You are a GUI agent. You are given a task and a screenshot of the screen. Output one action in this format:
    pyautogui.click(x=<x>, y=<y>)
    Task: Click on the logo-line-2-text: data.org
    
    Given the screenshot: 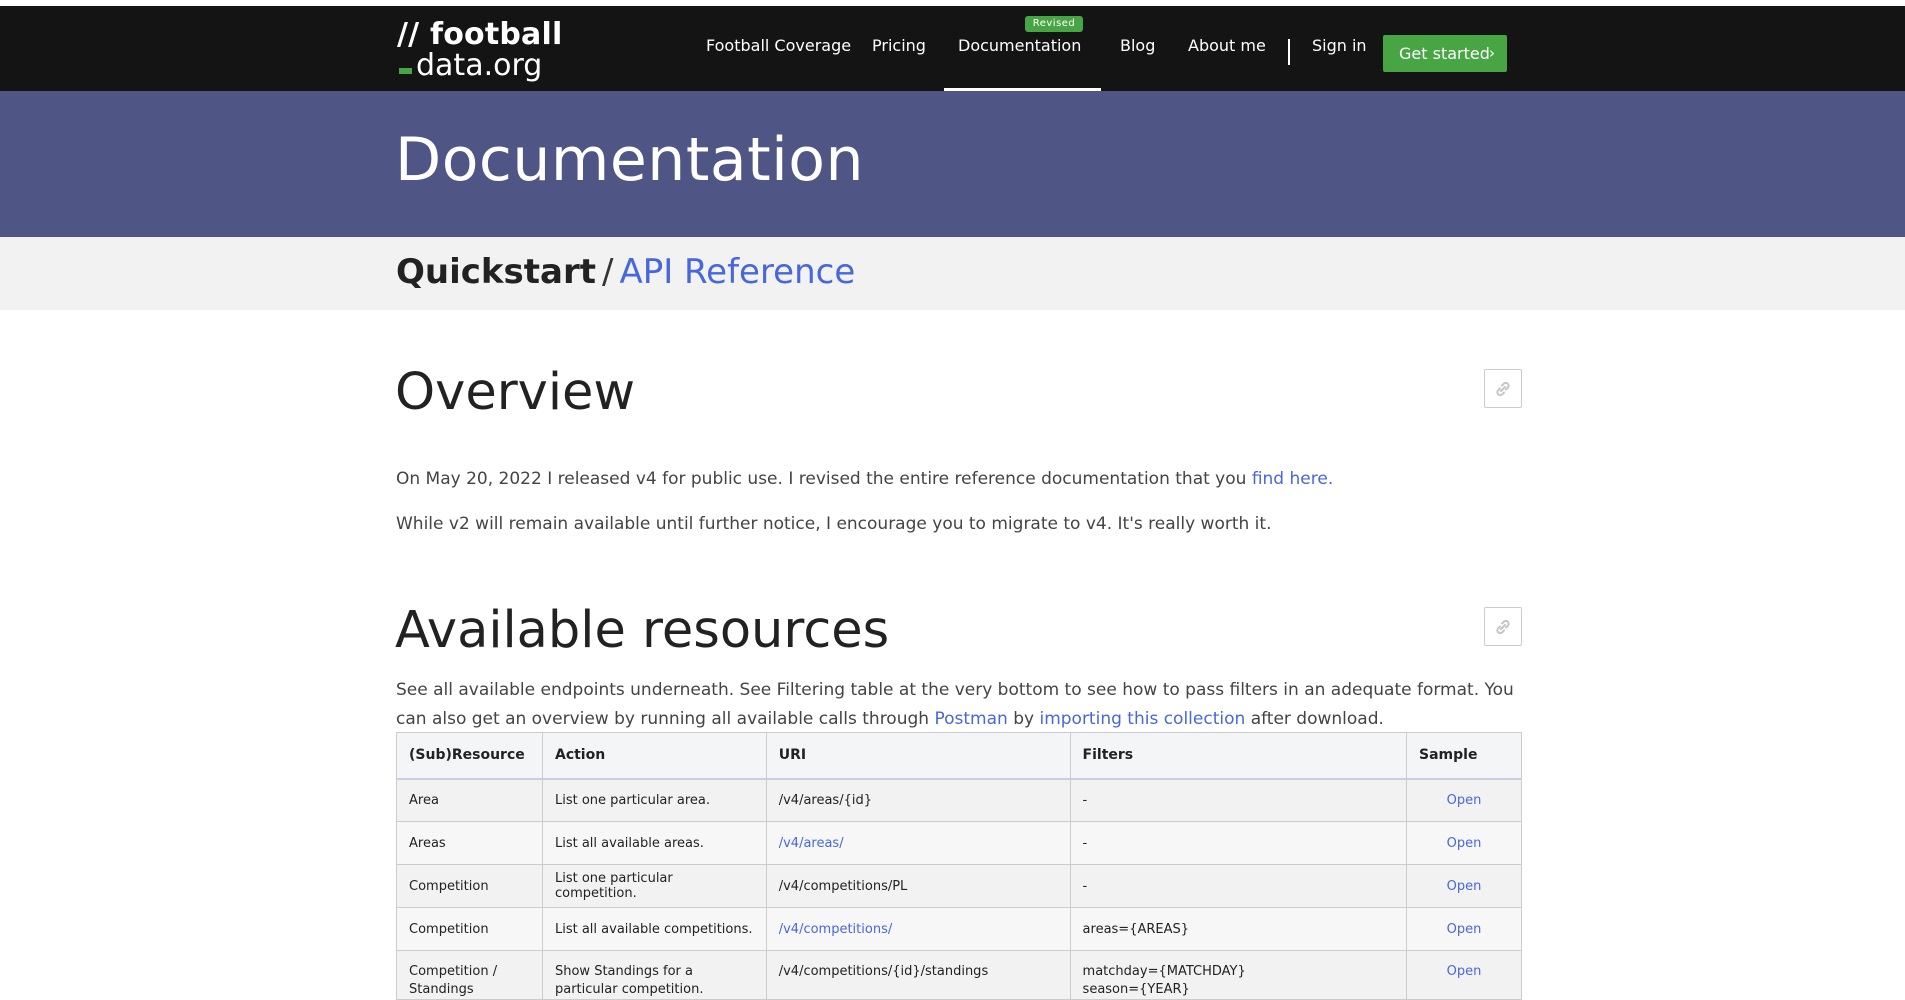 What is the action you would take?
    pyautogui.click(x=479, y=65)
    